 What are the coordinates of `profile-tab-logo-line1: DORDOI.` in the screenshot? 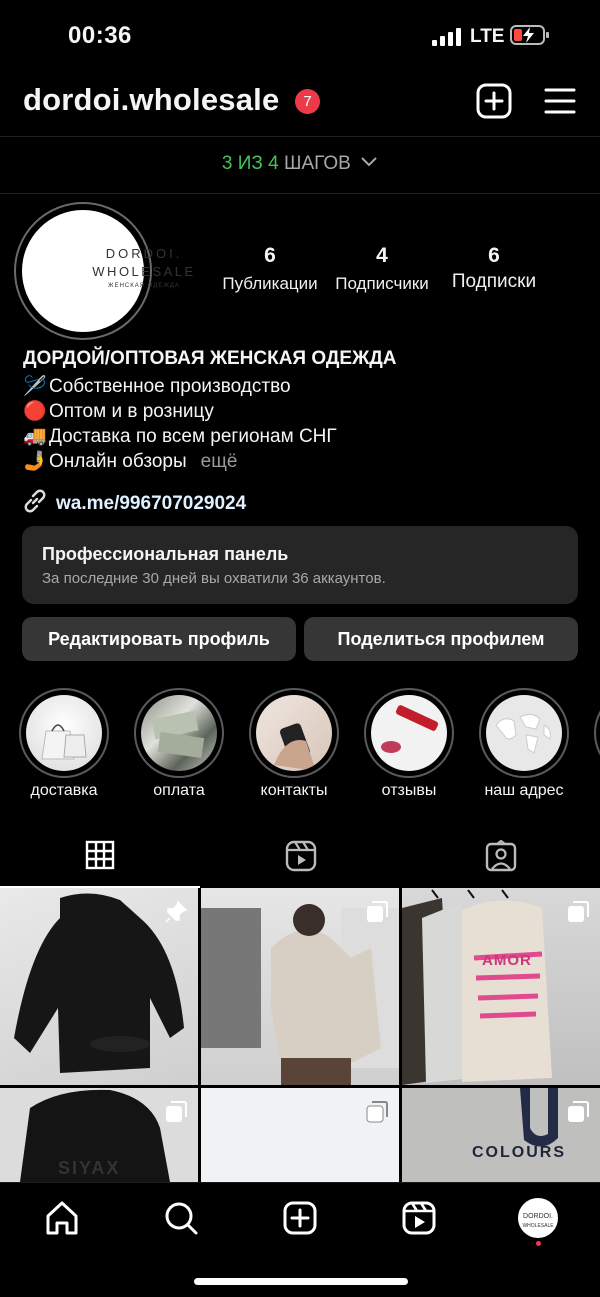 It's located at (538, 1216).